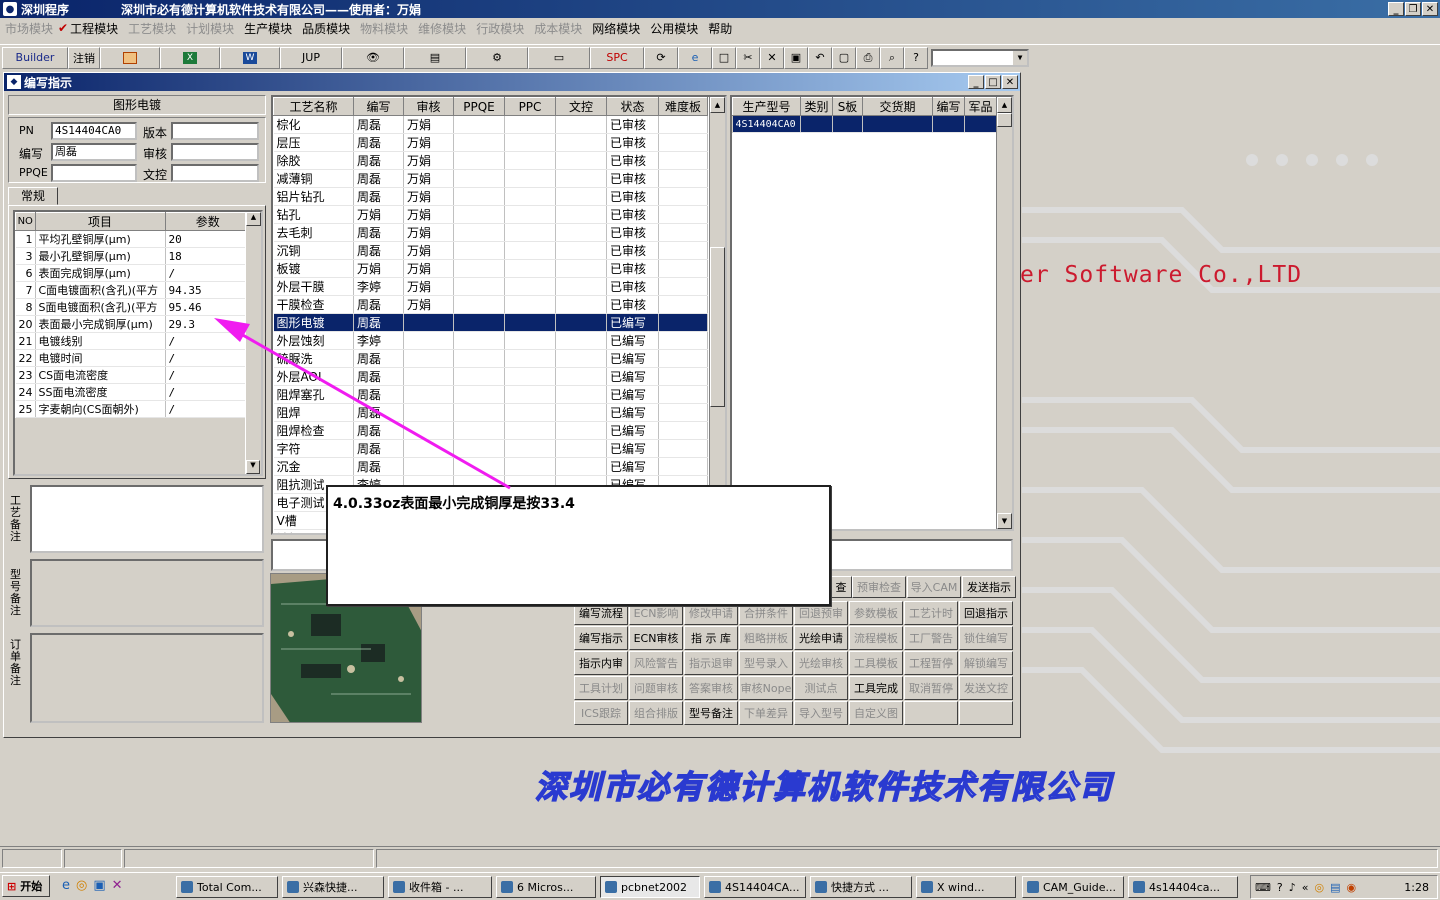 Image resolution: width=1440 pixels, height=900 pixels. Describe the element at coordinates (133, 239) in the screenshot. I see `param-row: 1 平均孔壁铜厚(μm) 20` at that location.